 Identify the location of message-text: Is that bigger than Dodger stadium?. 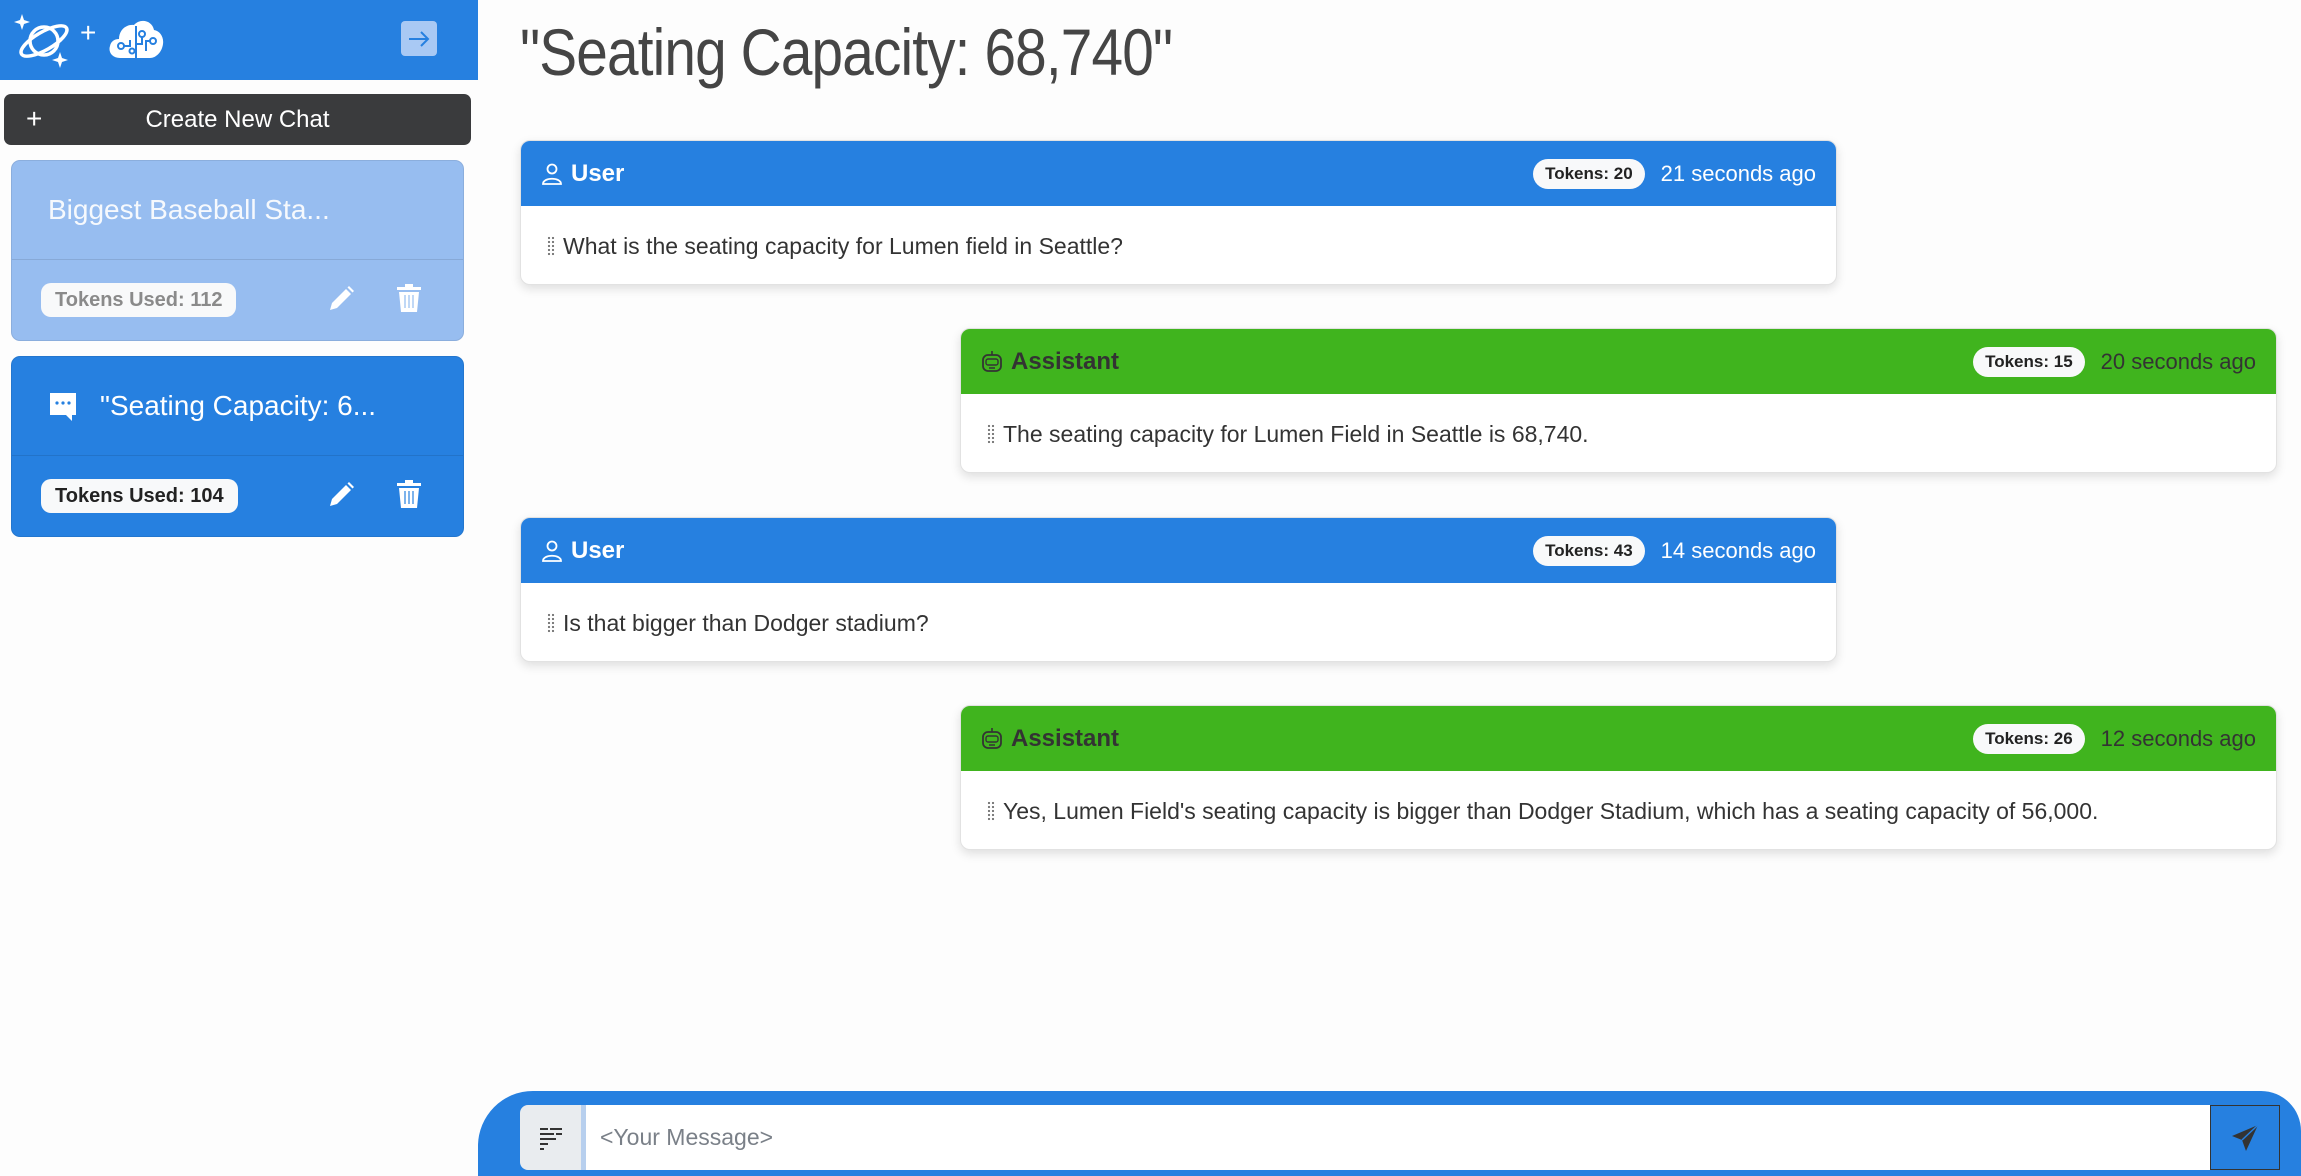
(746, 622).